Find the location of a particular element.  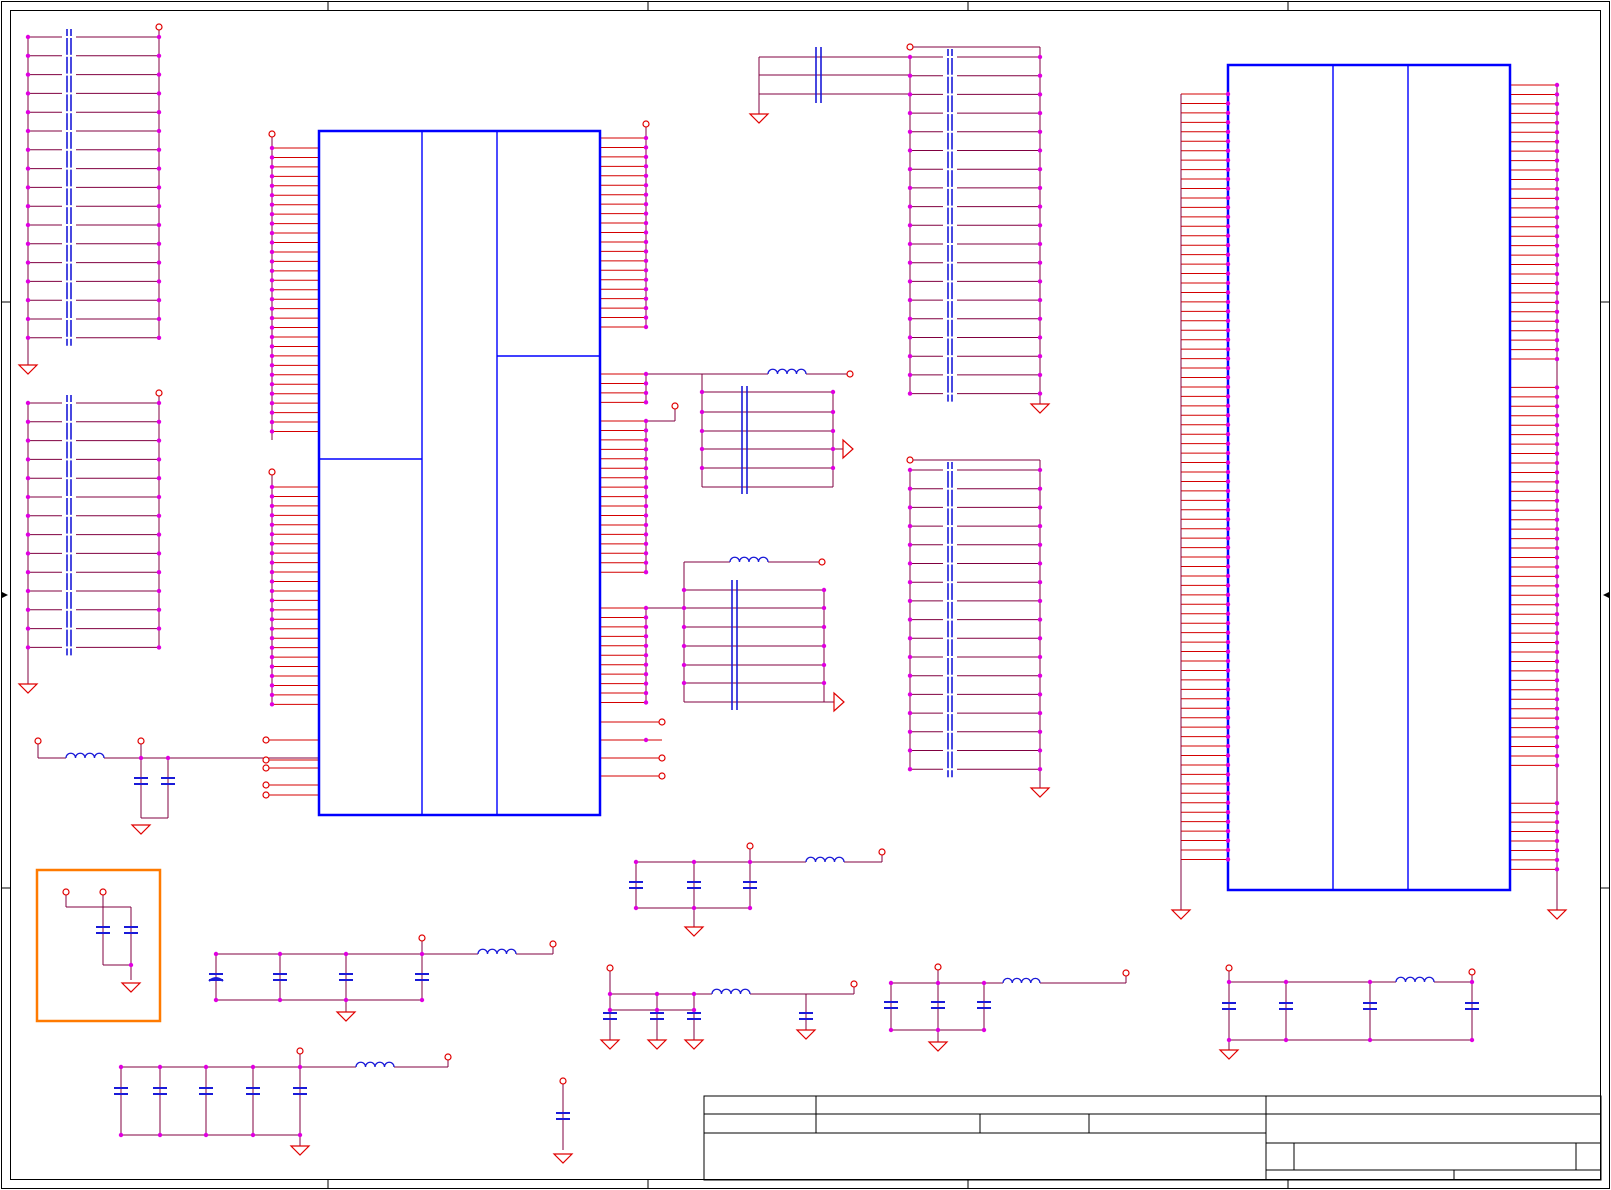

inductor-icon is located at coordinates (731, 991).